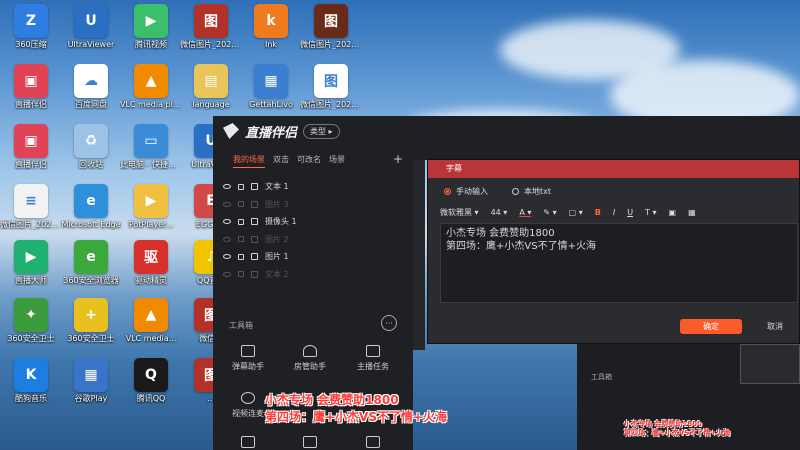 The image size is (800, 450). Describe the element at coordinates (310, 443) in the screenshot. I see `share-tool` at that location.